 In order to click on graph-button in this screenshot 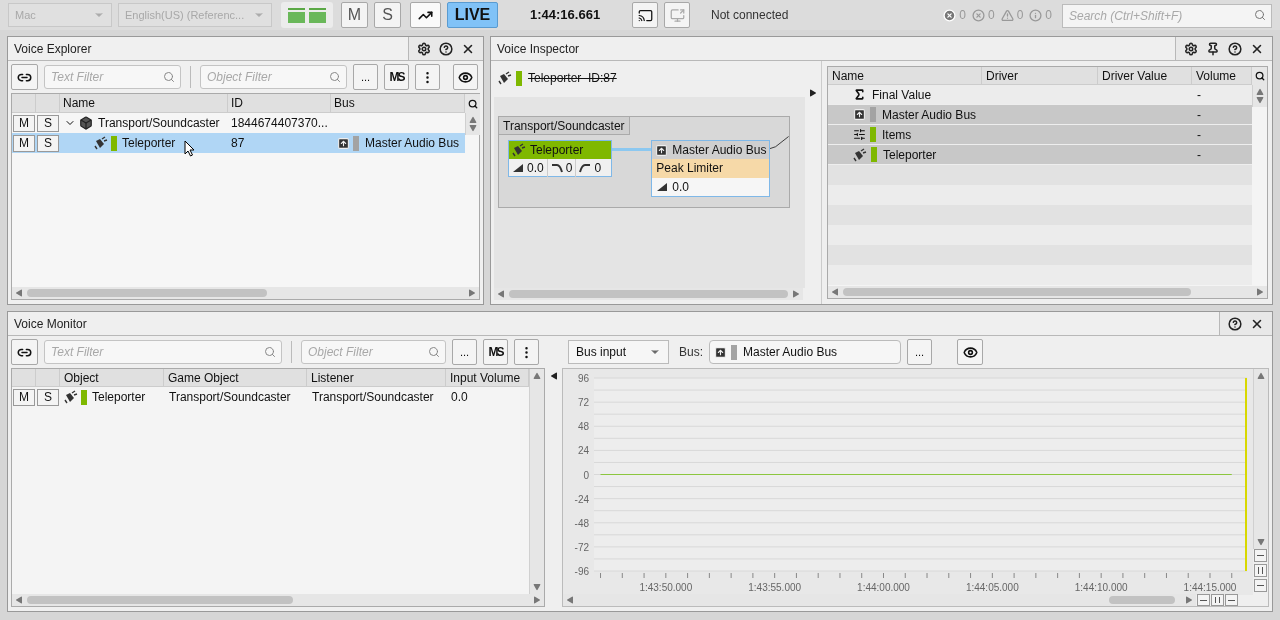, I will do `click(425, 15)`.